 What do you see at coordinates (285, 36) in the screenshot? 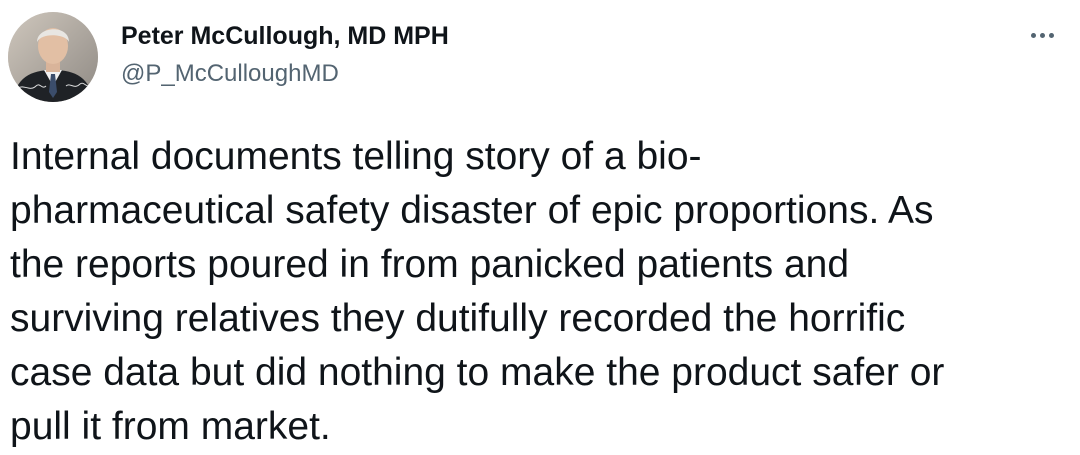
I see `author-name: Peter McCullough, MD MPH` at bounding box center [285, 36].